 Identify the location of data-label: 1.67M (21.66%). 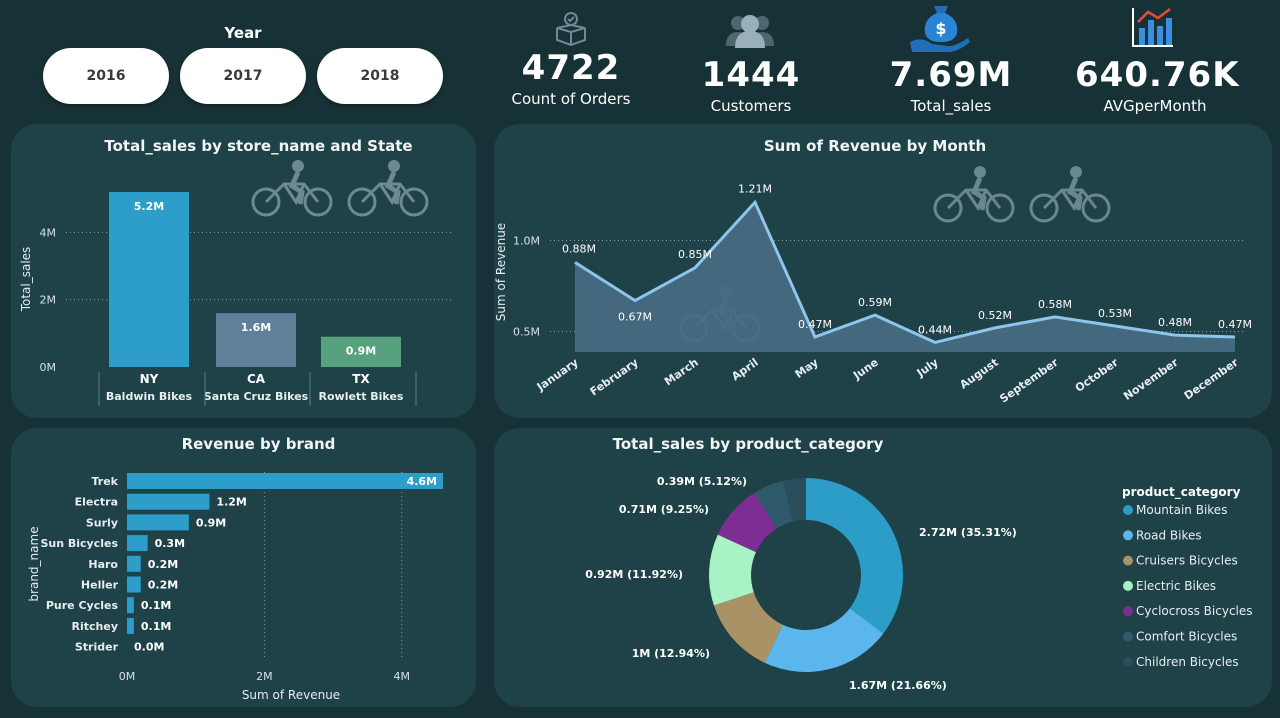
(898, 685).